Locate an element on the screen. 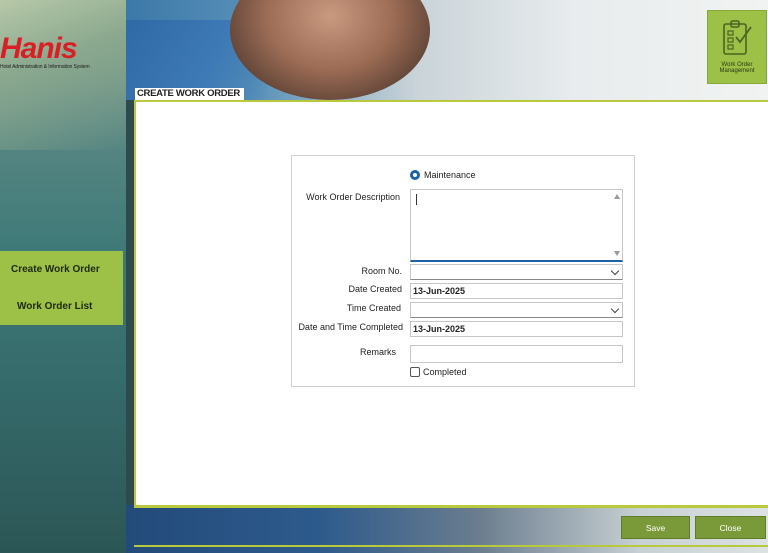 The height and width of the screenshot is (553, 768). close-button: Close is located at coordinates (730, 527).